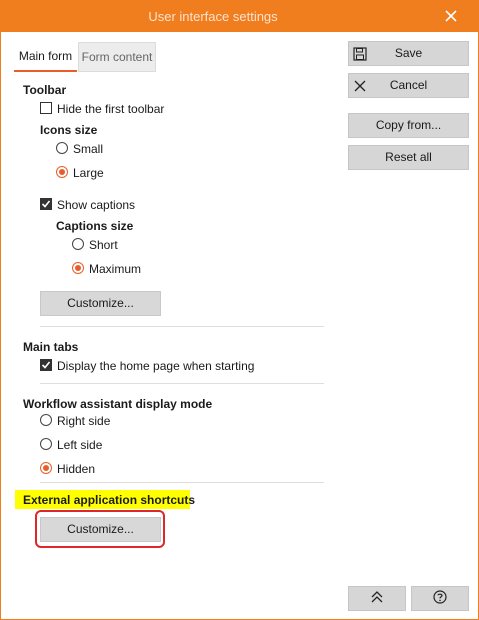 This screenshot has height=620, width=479. Describe the element at coordinates (118, 404) in the screenshot. I see `workflow-section-title: Workflow assistant display mode` at that location.